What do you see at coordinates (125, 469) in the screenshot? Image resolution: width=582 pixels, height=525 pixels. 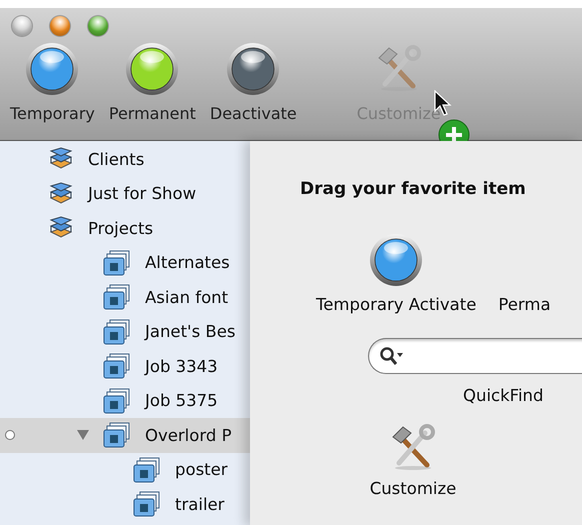 I see `sidebar-item: poster` at bounding box center [125, 469].